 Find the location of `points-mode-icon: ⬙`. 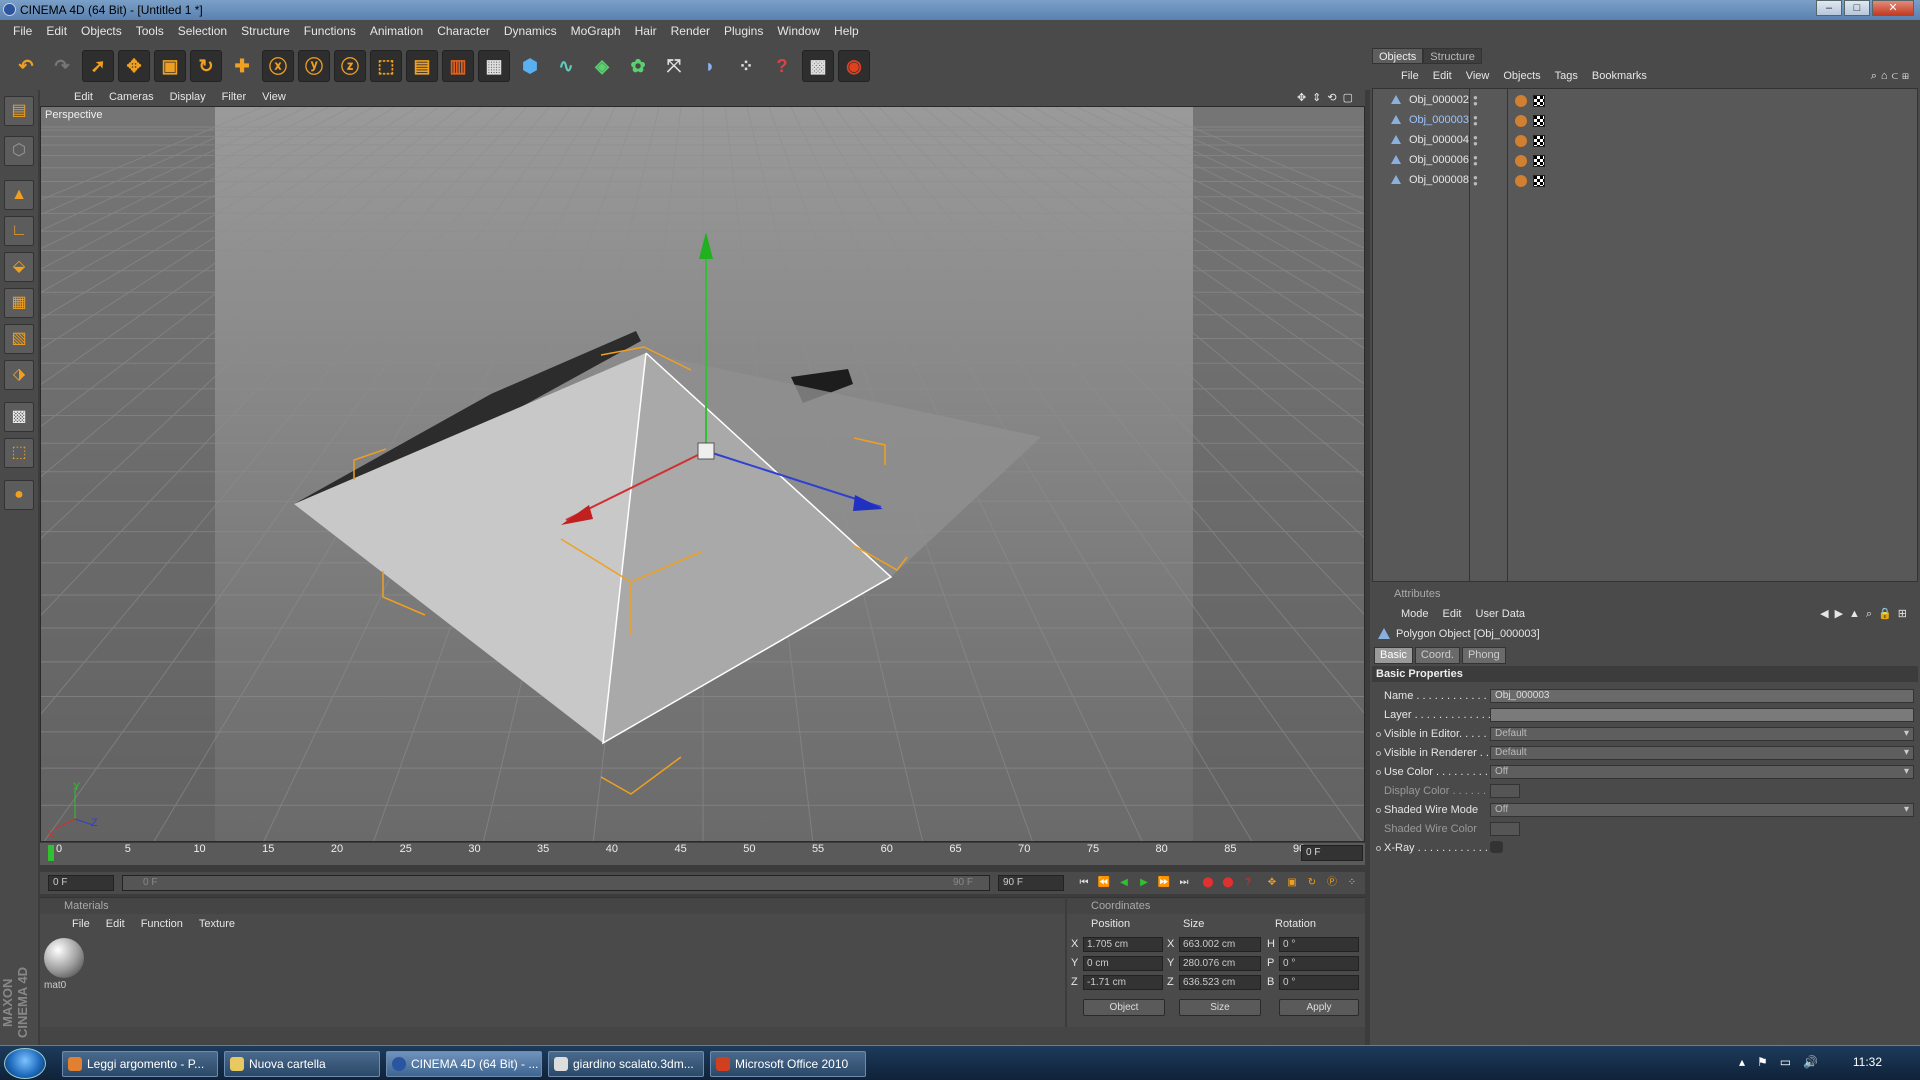

points-mode-icon: ⬙ is located at coordinates (19, 267).